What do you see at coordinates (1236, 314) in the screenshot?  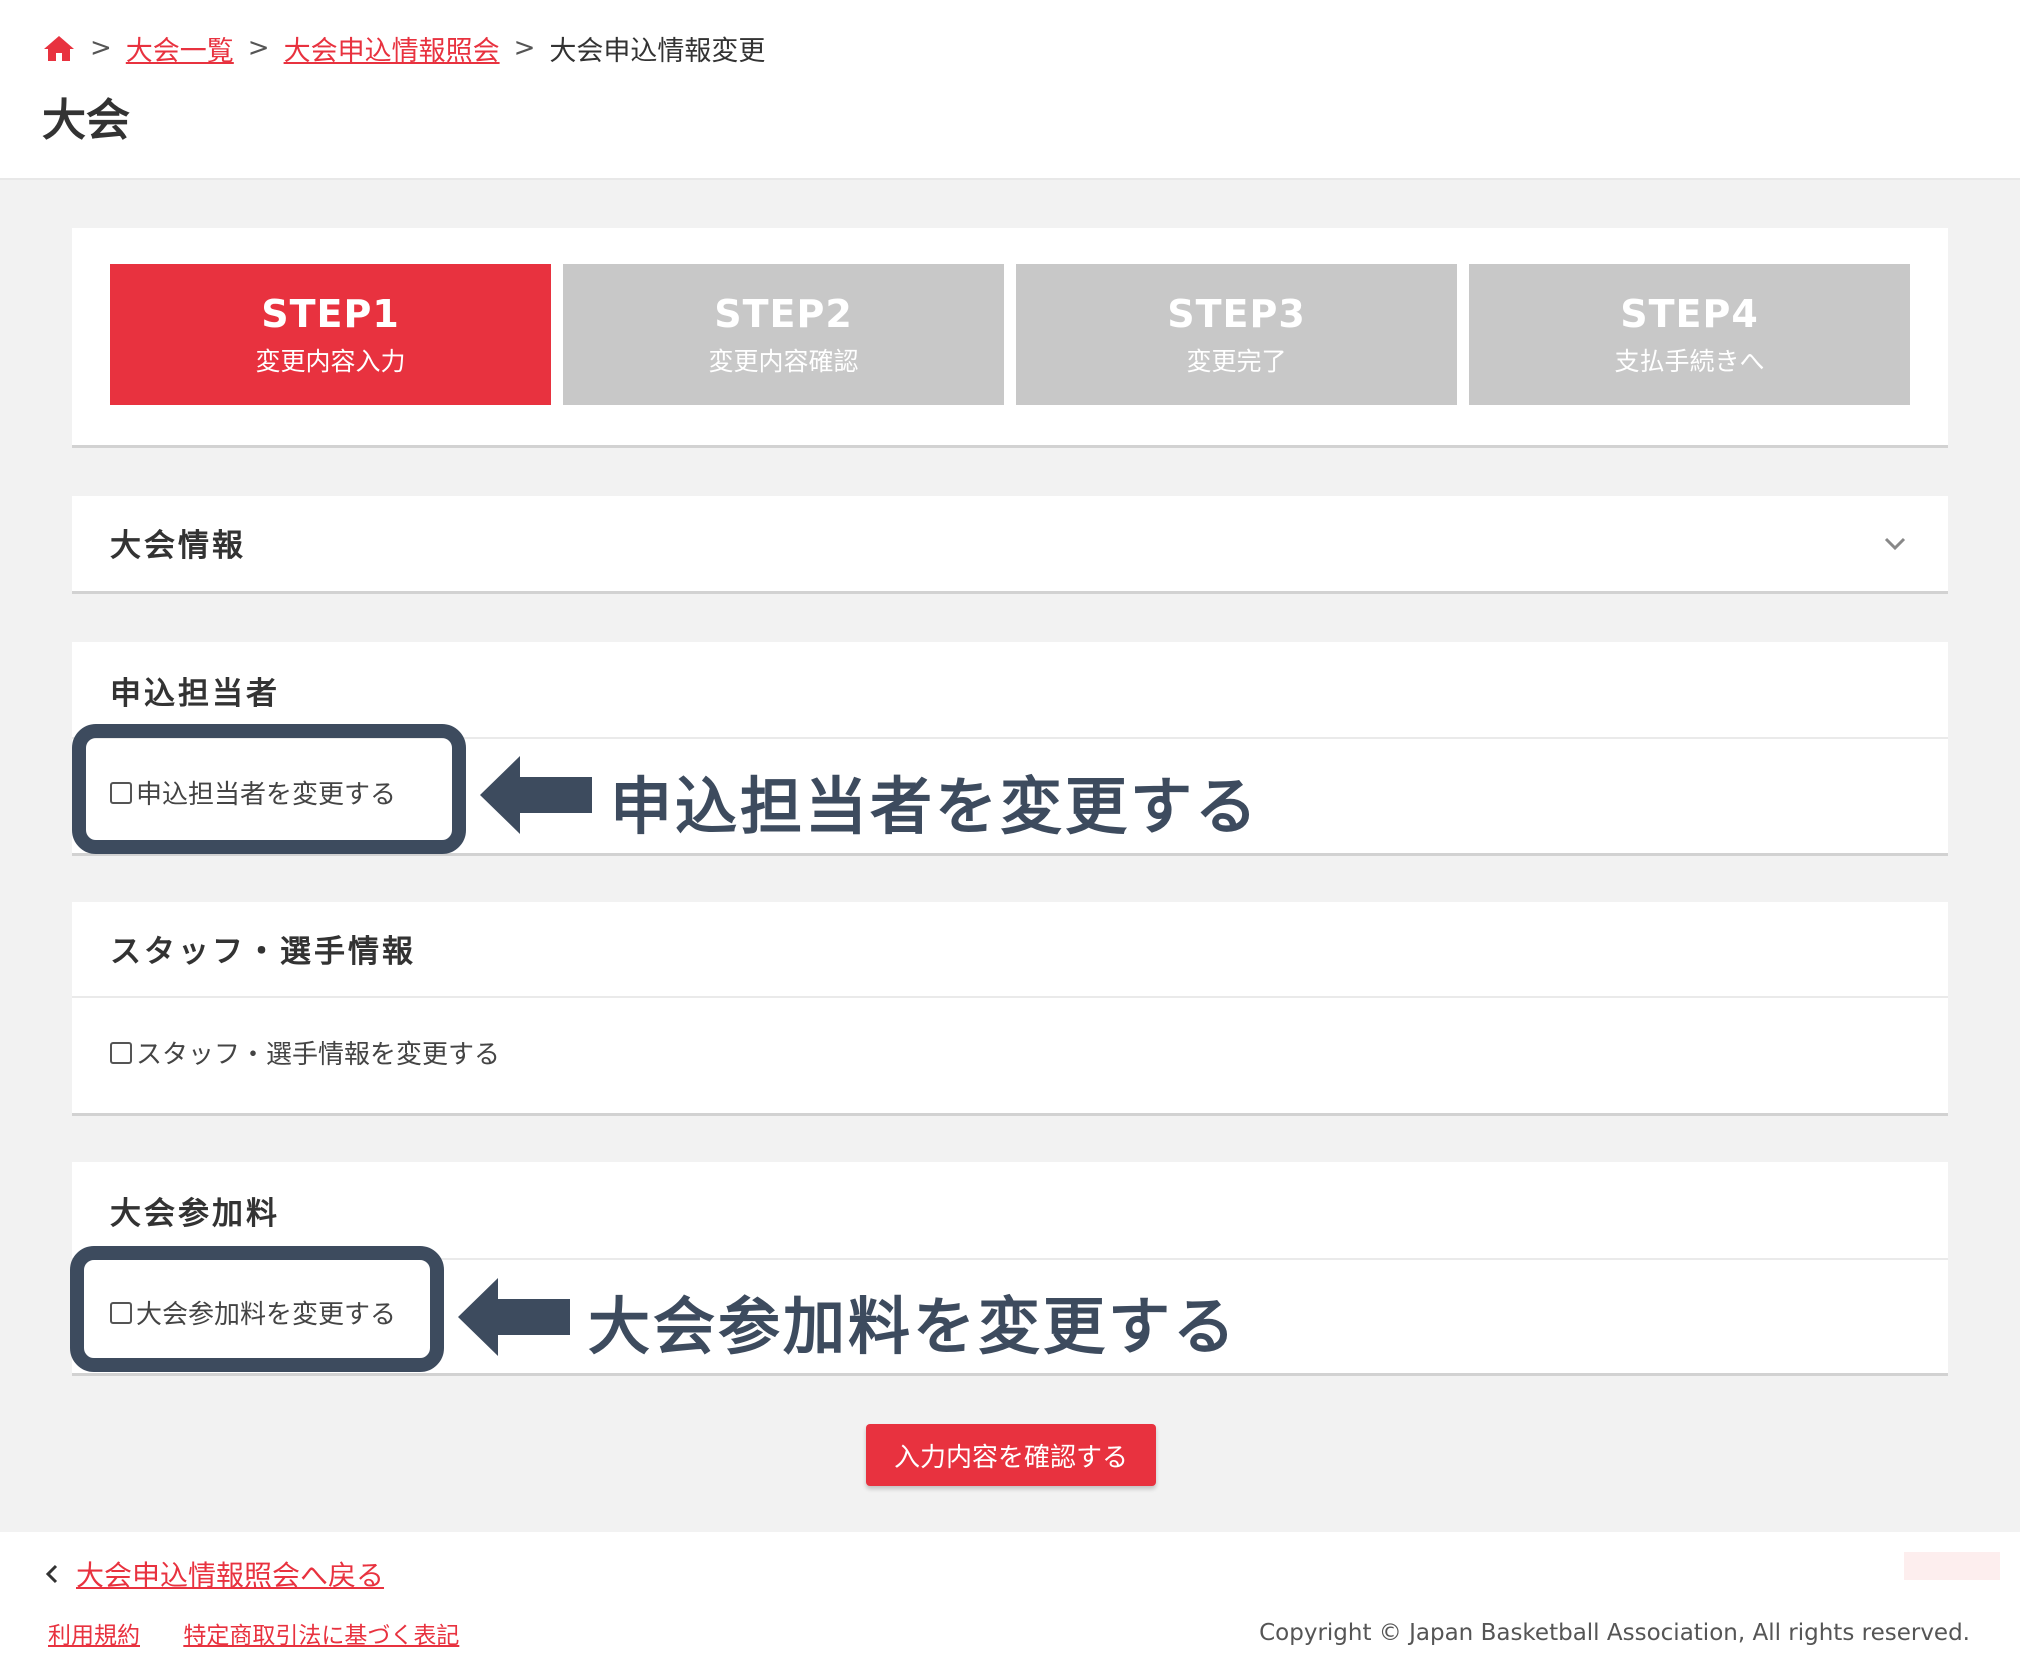 I see `step-number: STEP3` at bounding box center [1236, 314].